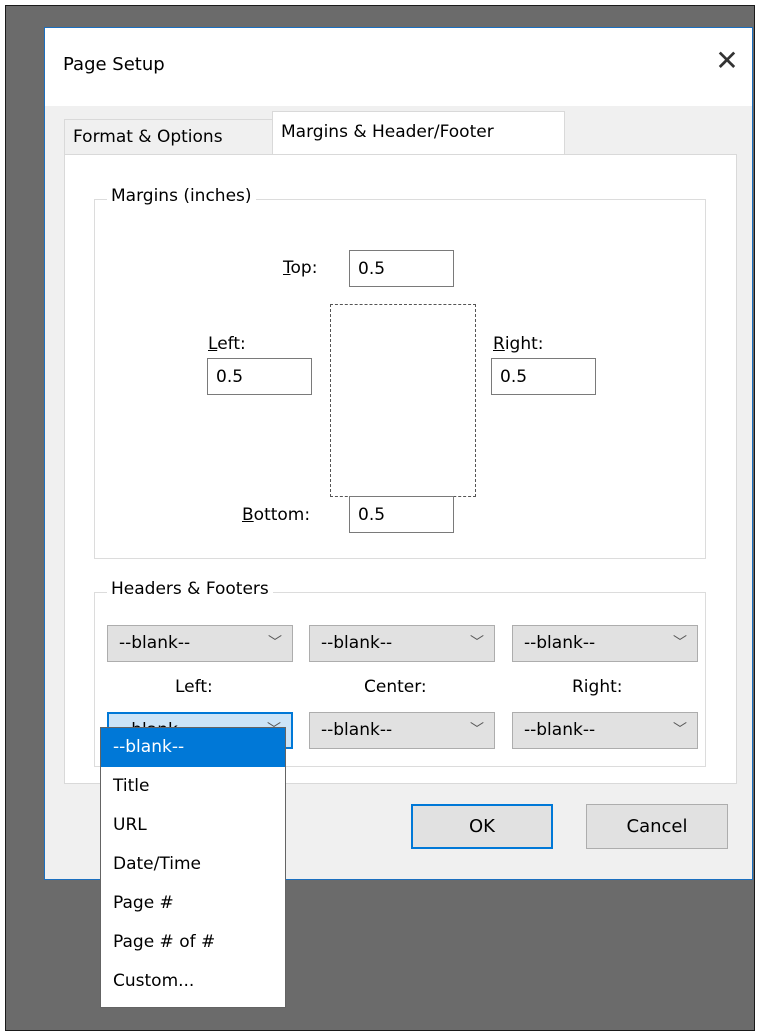 This screenshot has height=1036, width=761. What do you see at coordinates (193, 786) in the screenshot?
I see `dropdown-option: Title` at bounding box center [193, 786].